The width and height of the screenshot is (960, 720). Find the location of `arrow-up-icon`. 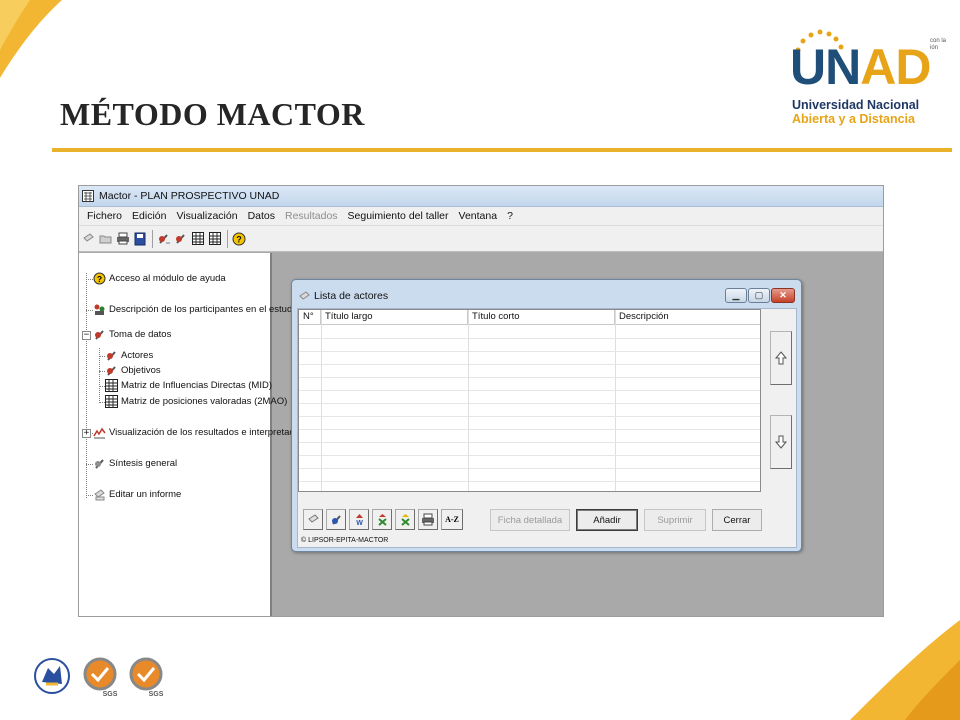

arrow-up-icon is located at coordinates (781, 358).